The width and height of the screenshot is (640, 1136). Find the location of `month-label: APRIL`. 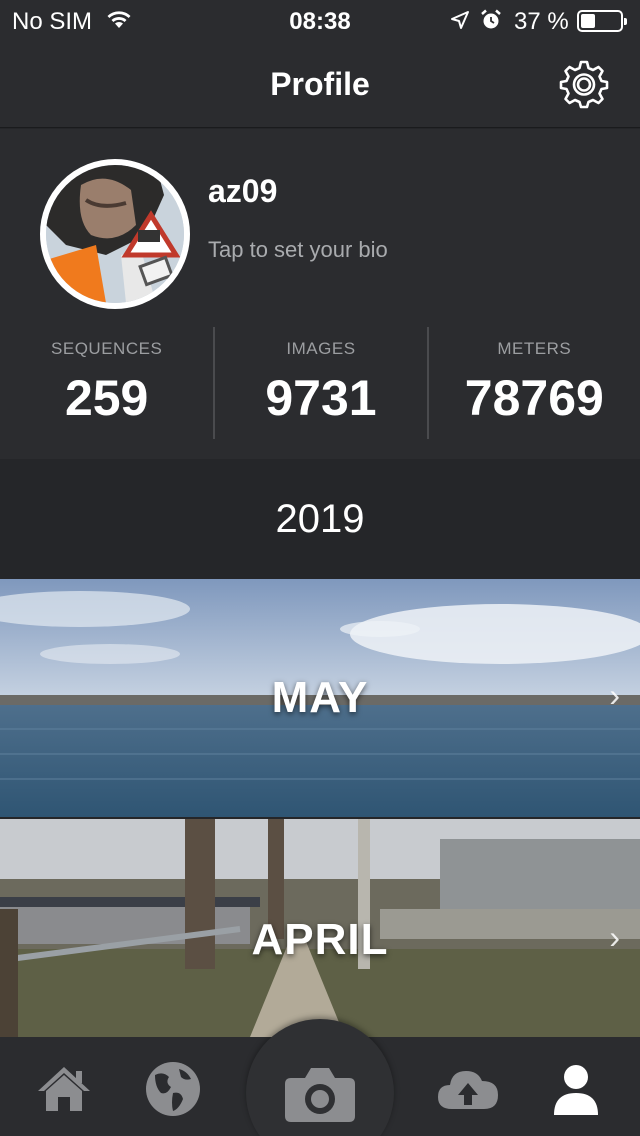

month-label: APRIL is located at coordinates (320, 939).